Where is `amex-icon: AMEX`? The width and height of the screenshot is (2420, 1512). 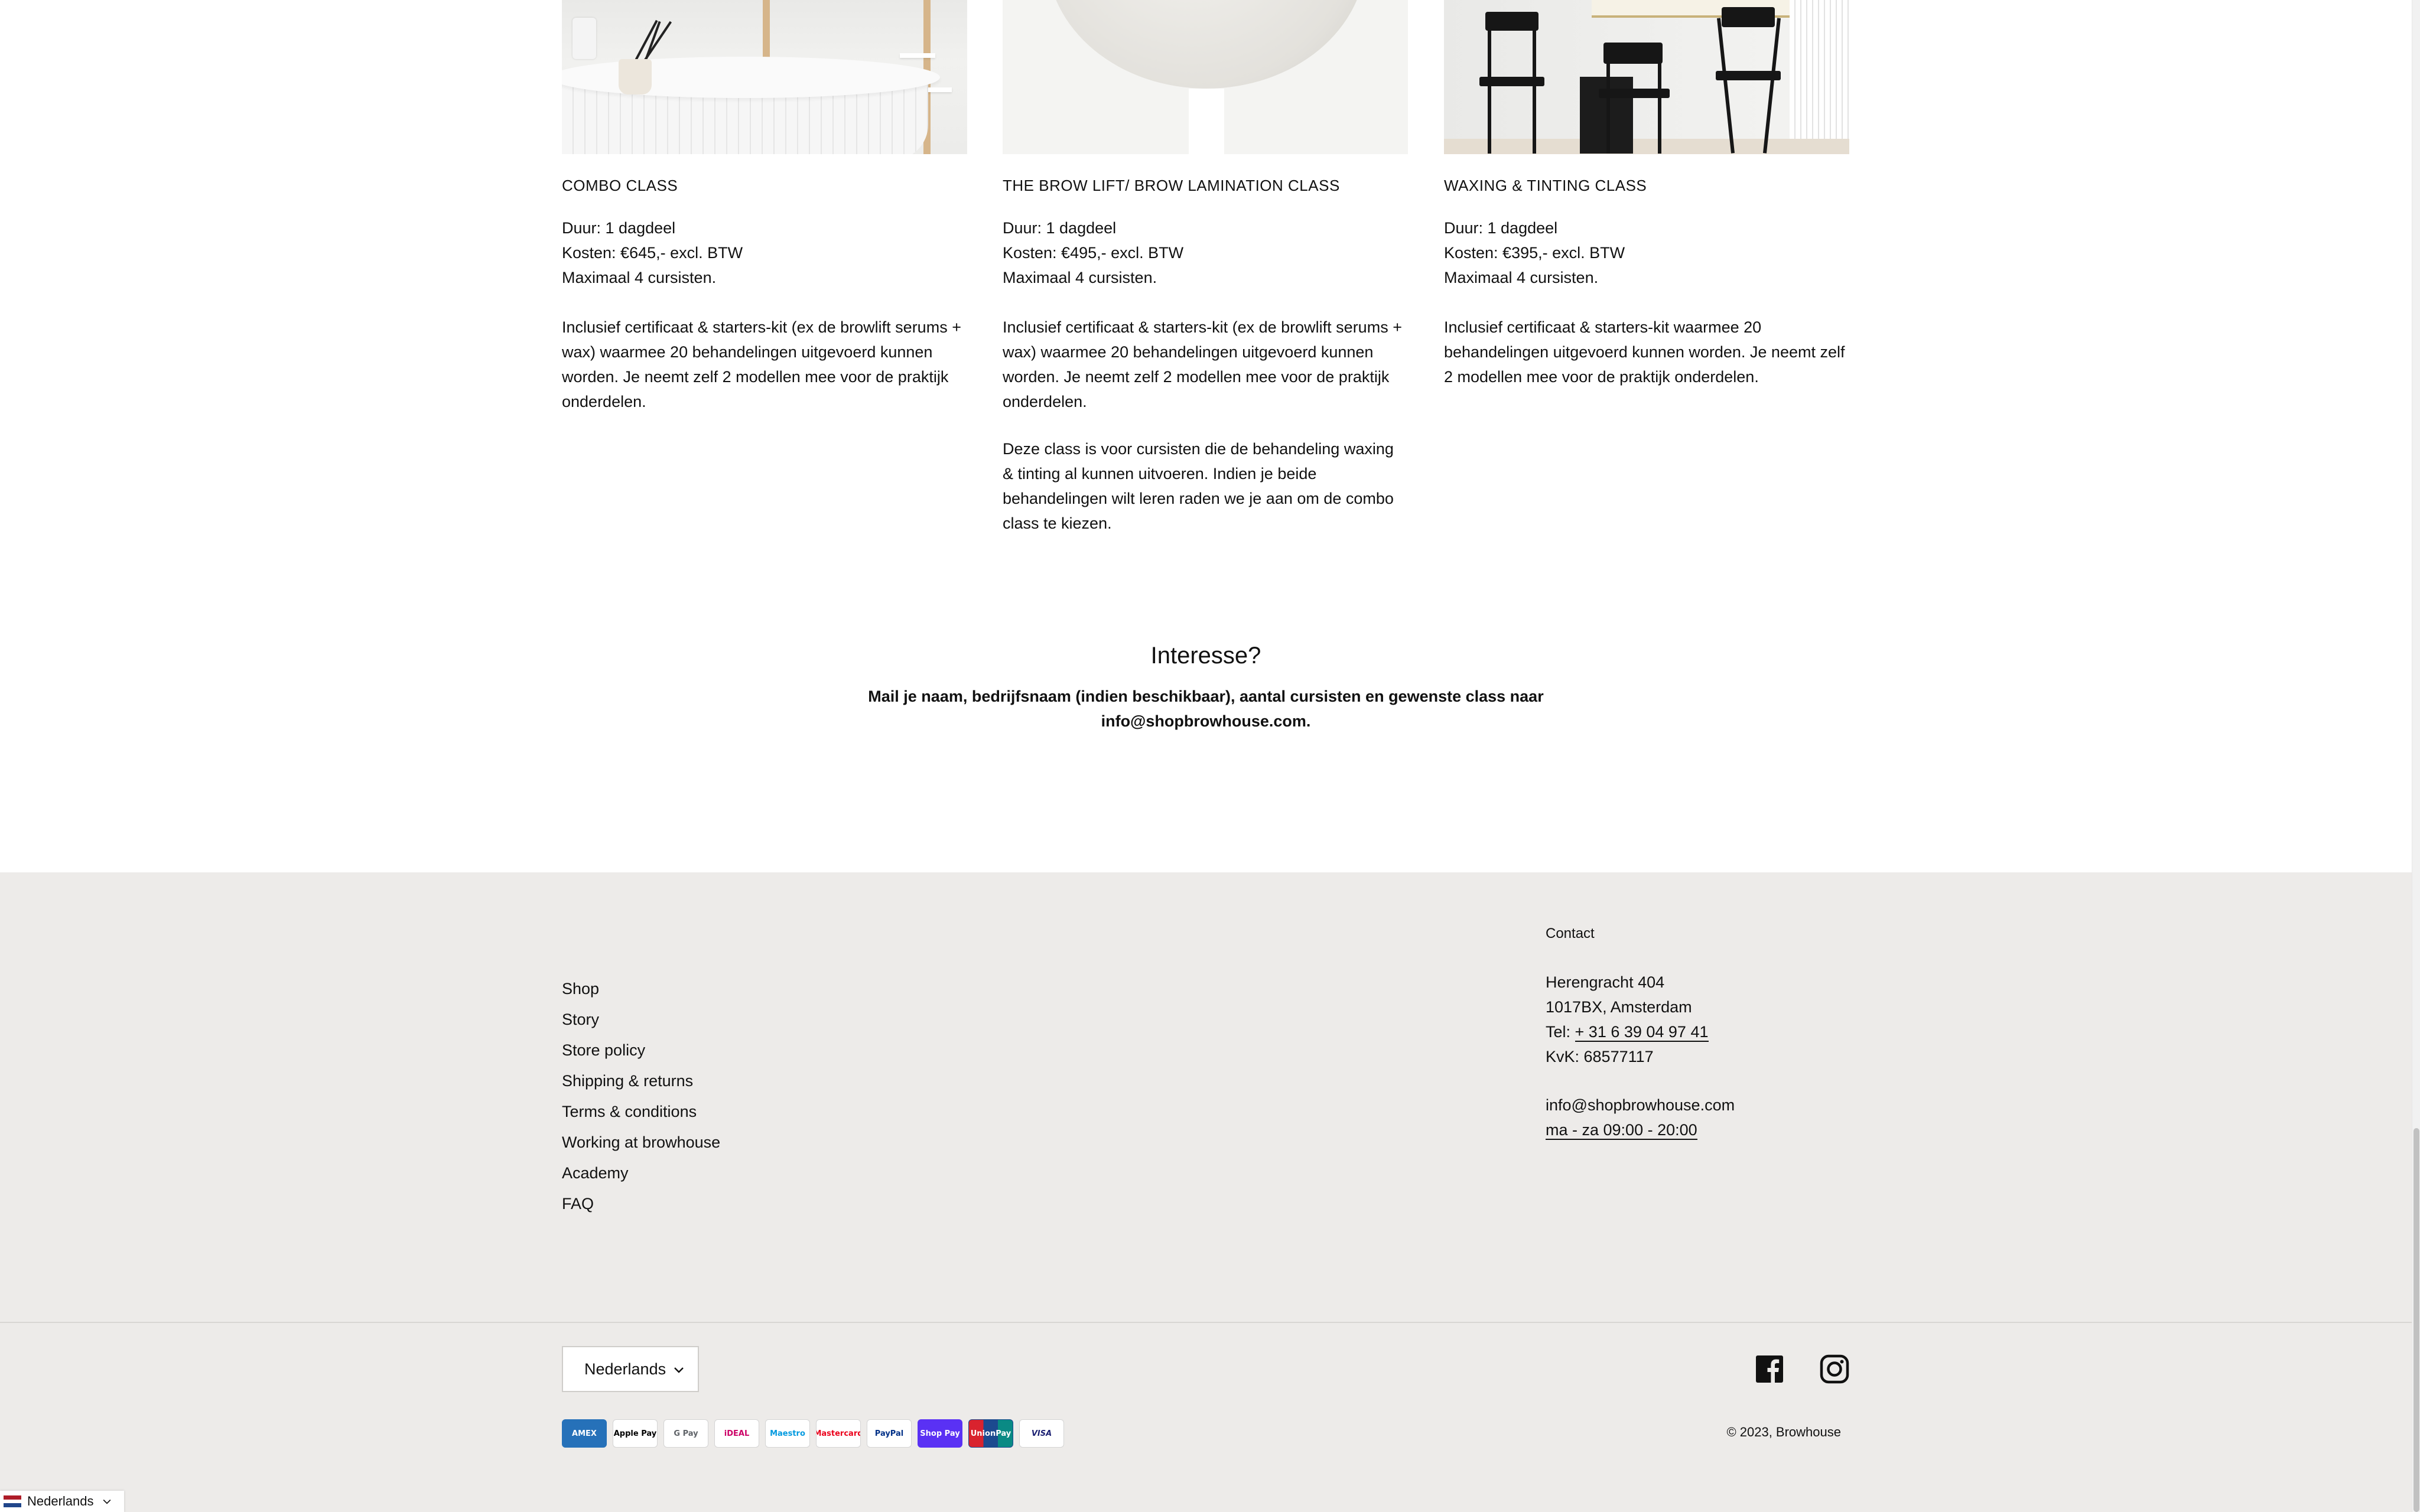
amex-icon: AMEX is located at coordinates (584, 1433).